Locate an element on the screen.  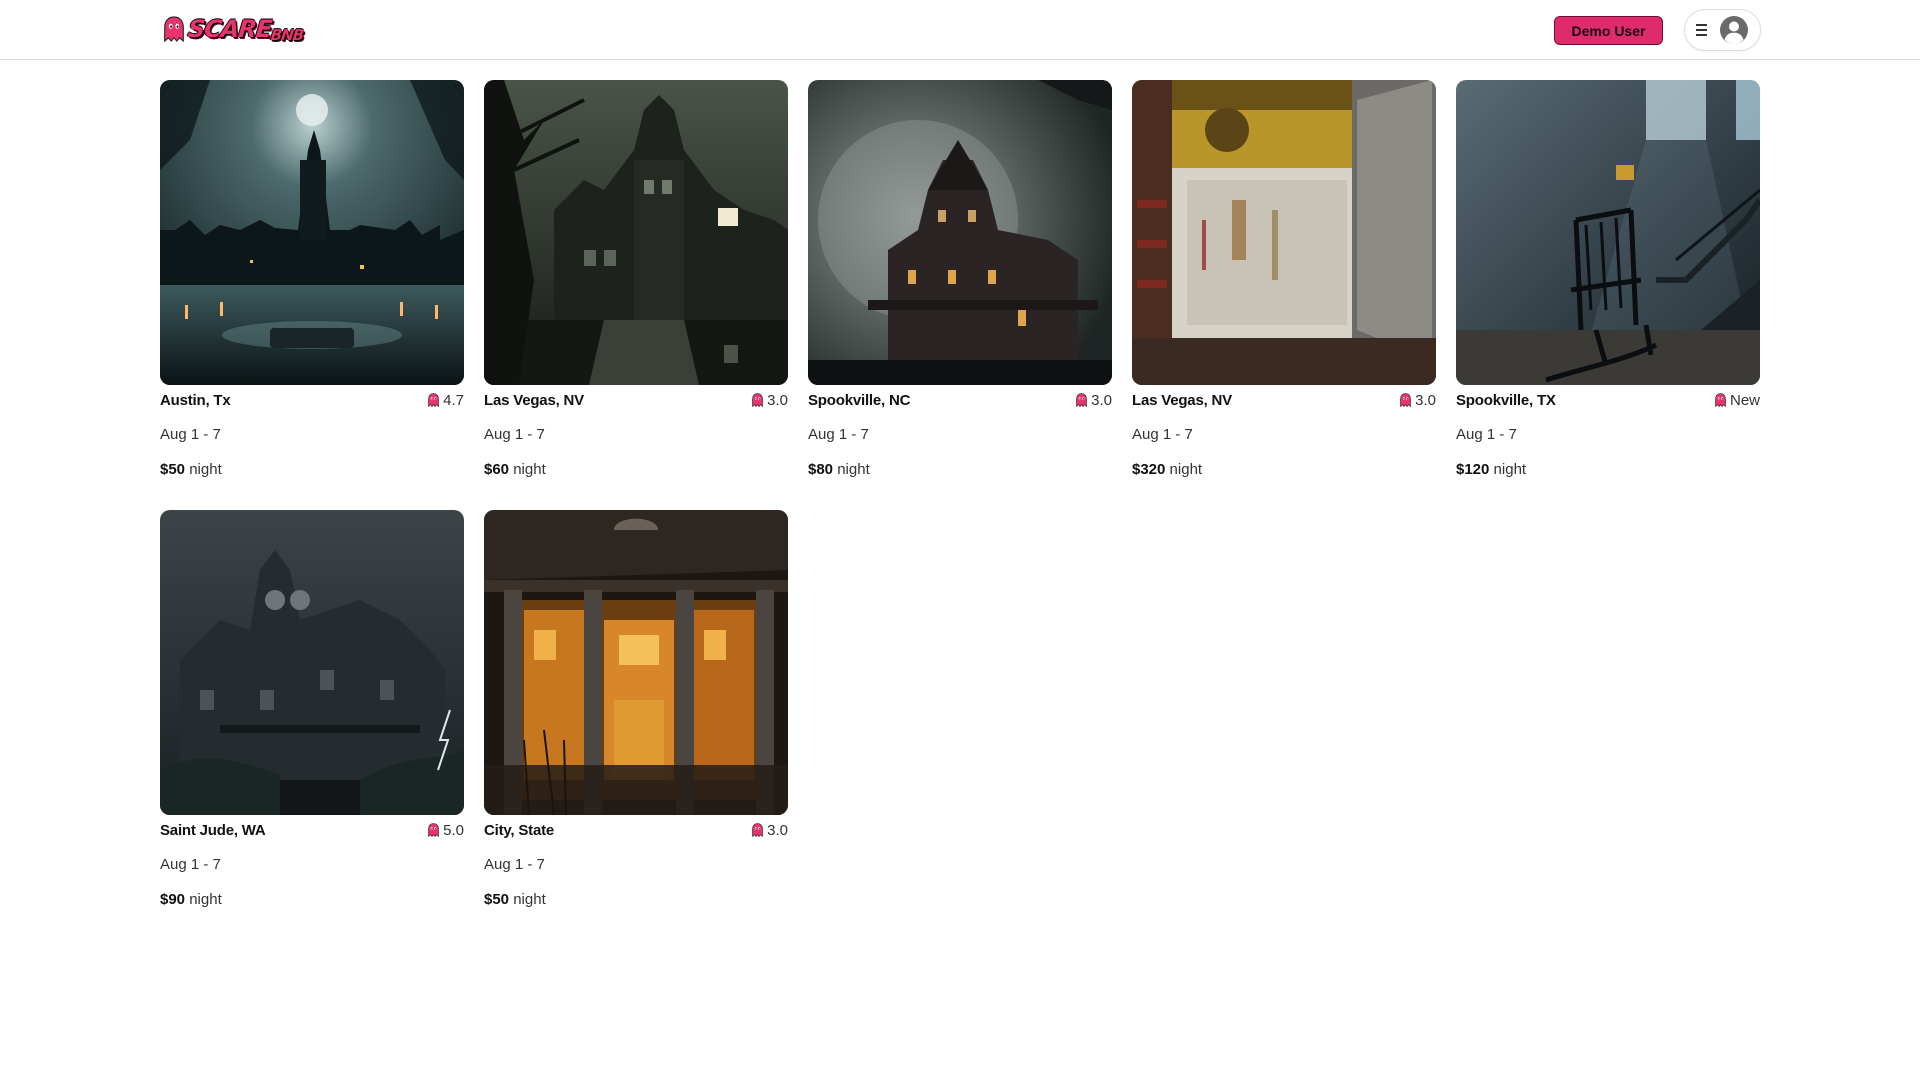
listing-price: $320 night is located at coordinates (1284, 470).